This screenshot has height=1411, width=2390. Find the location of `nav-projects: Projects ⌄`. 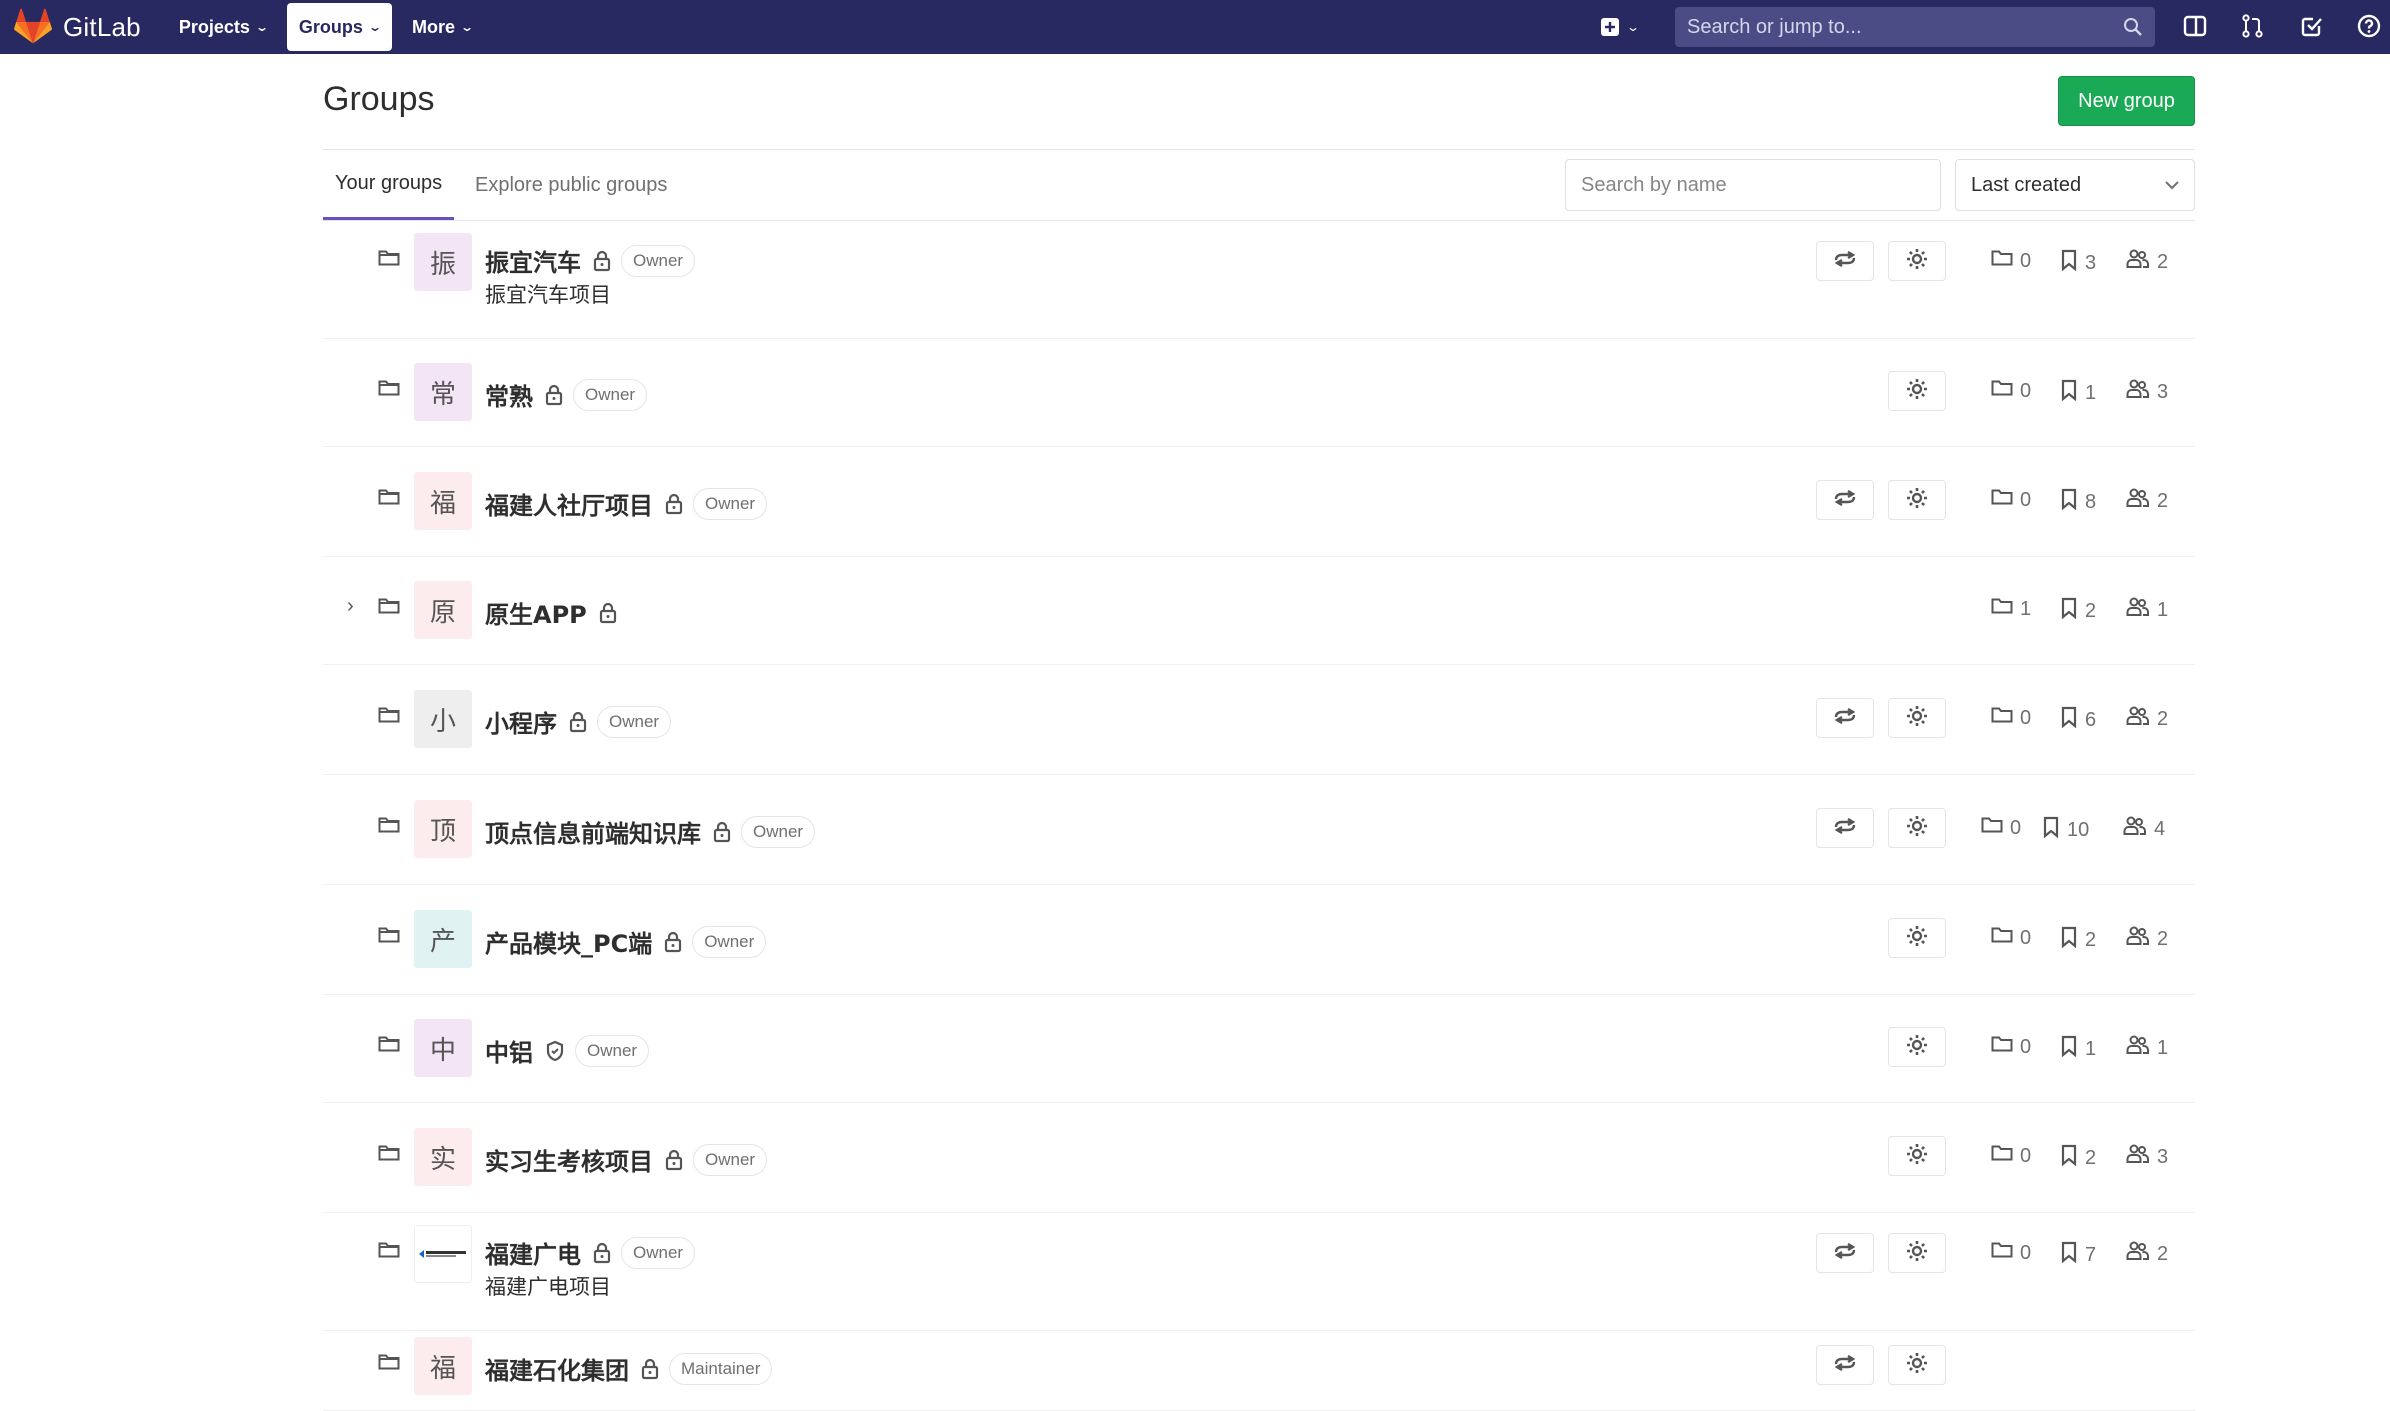

nav-projects: Projects ⌄ is located at coordinates (223, 27).